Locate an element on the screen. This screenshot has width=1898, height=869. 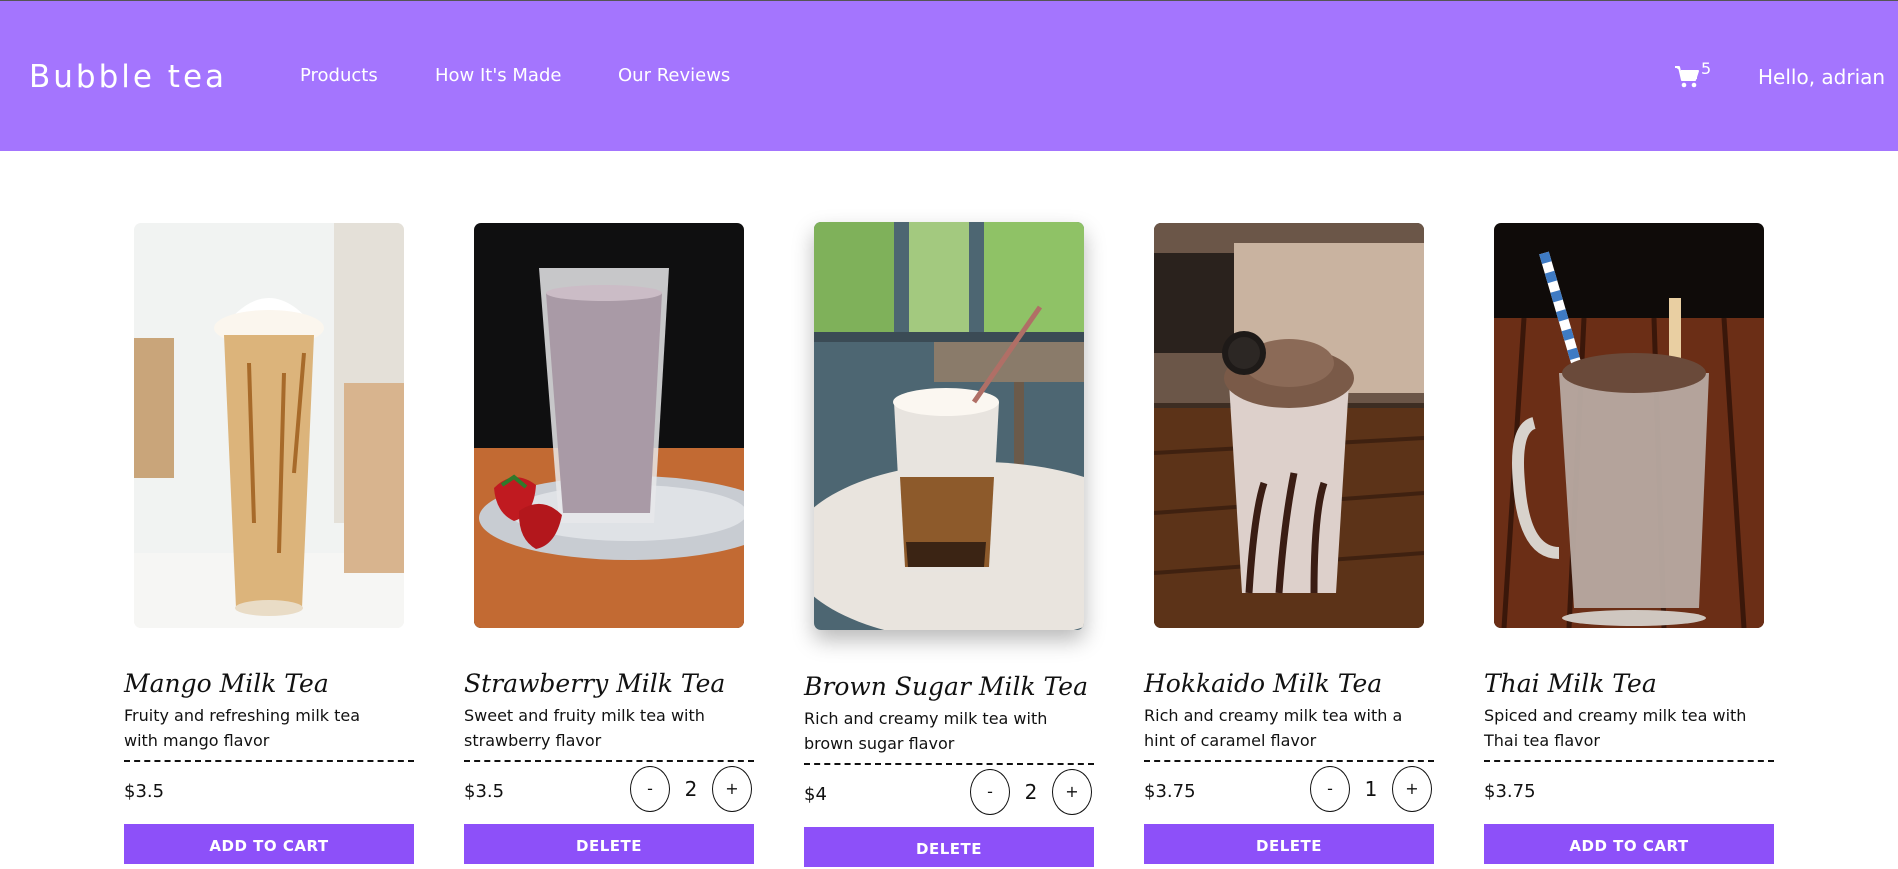
product-name: Thai Milk Tea is located at coordinates (1570, 683).